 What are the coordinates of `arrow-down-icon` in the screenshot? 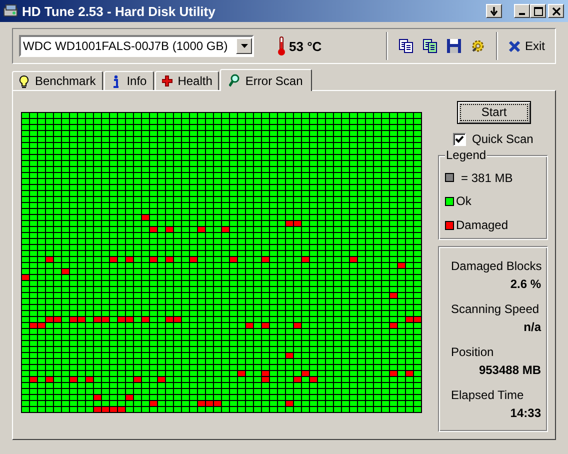 It's located at (494, 11).